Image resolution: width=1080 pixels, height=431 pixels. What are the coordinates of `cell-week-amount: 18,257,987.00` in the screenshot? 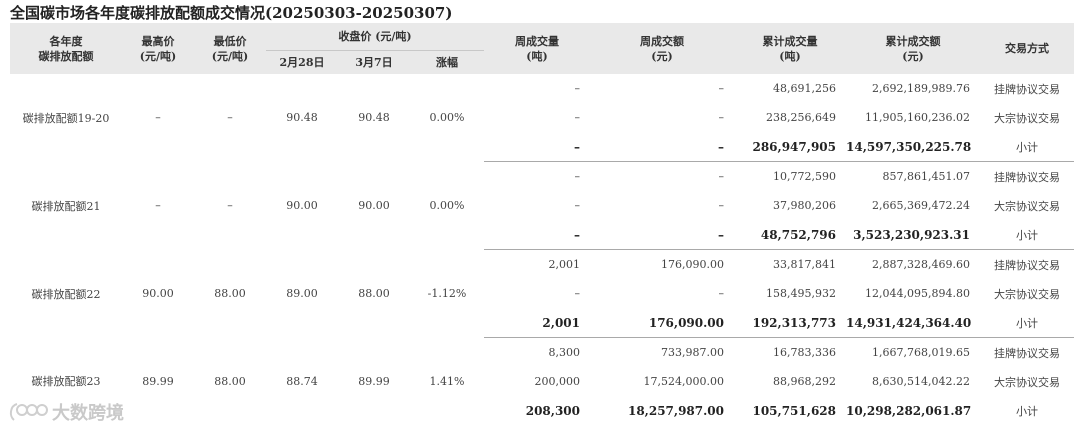 It's located at (675, 410).